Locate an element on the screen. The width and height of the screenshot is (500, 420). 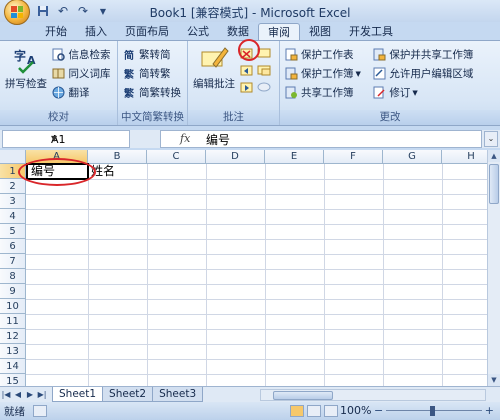
conversion-button: 繁 简繁转换 is located at coordinates (151, 92).